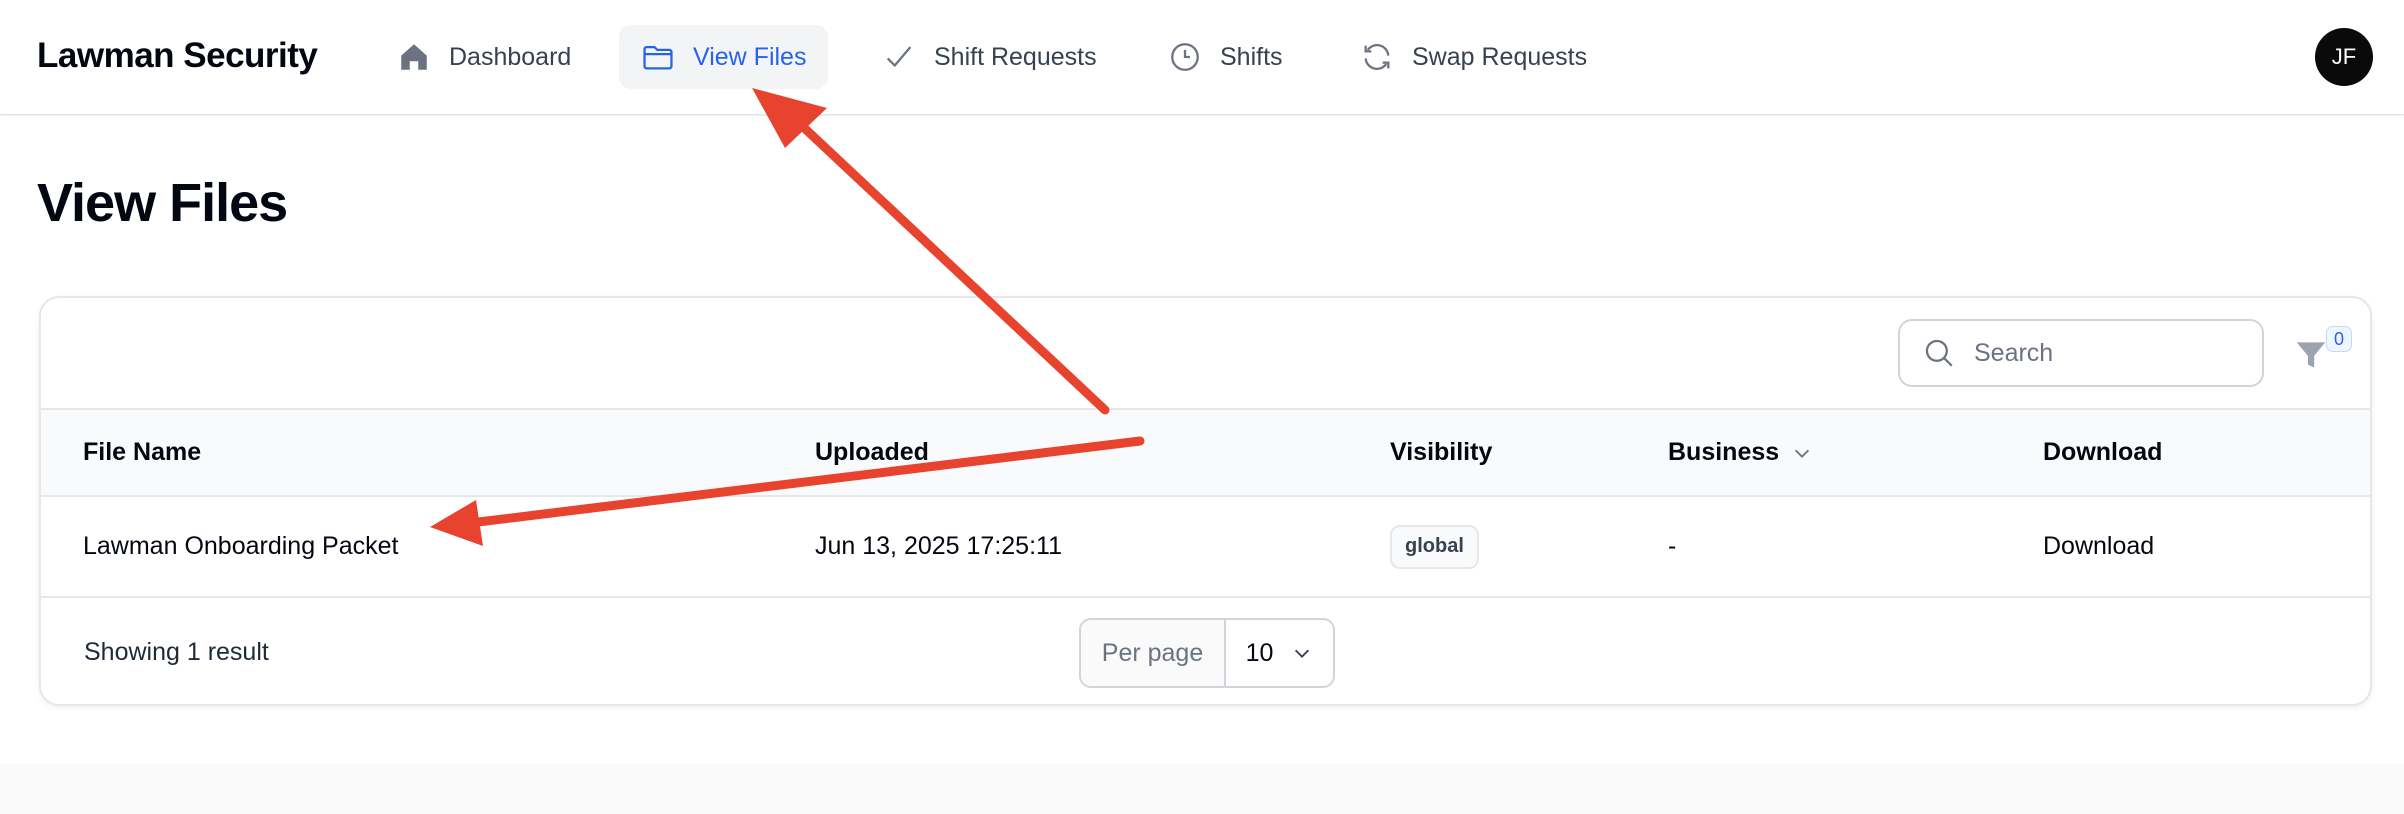  I want to click on check-icon, so click(899, 57).